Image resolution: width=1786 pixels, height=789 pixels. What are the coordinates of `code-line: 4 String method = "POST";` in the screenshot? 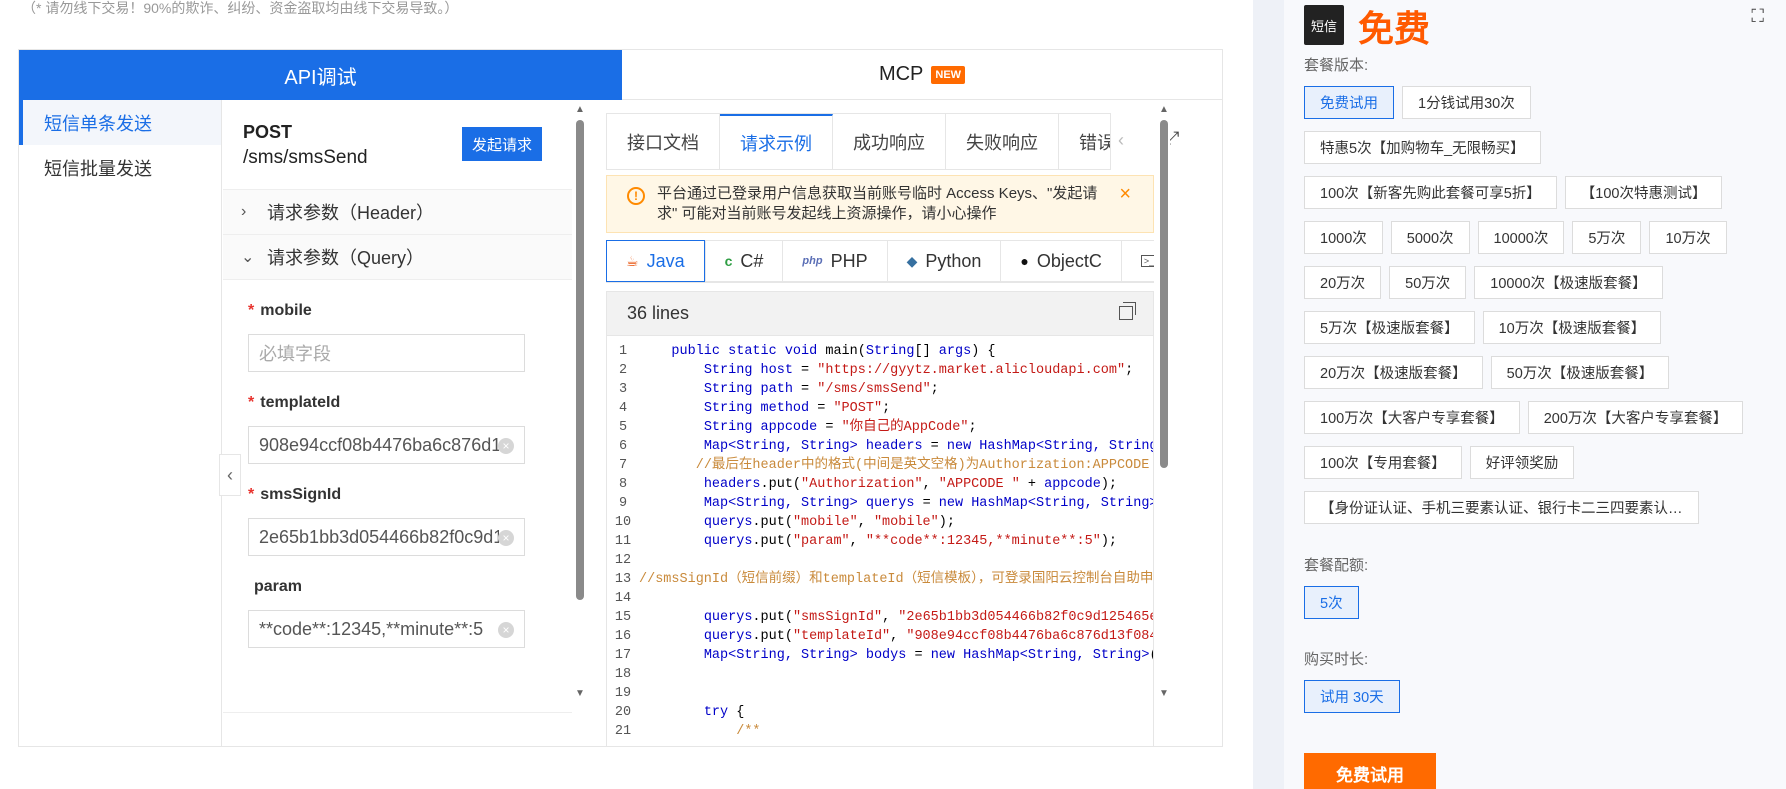 It's located at (880, 408).